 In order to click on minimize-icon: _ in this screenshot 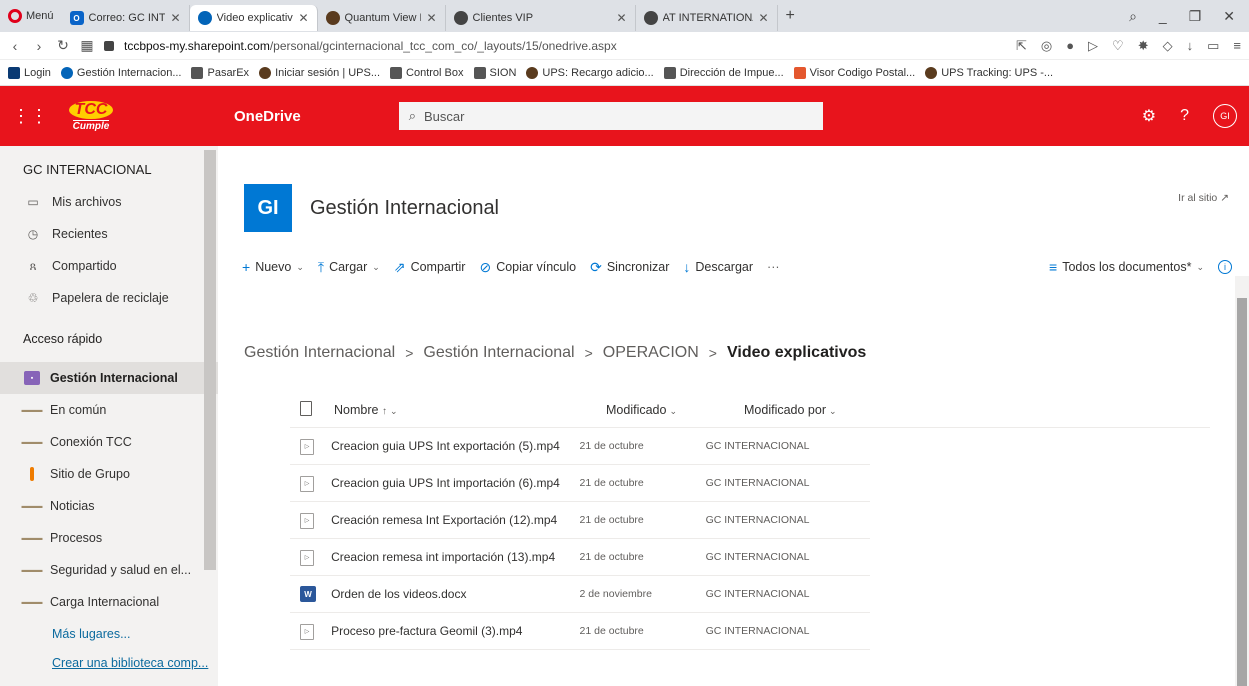, I will do `click(1163, 16)`.